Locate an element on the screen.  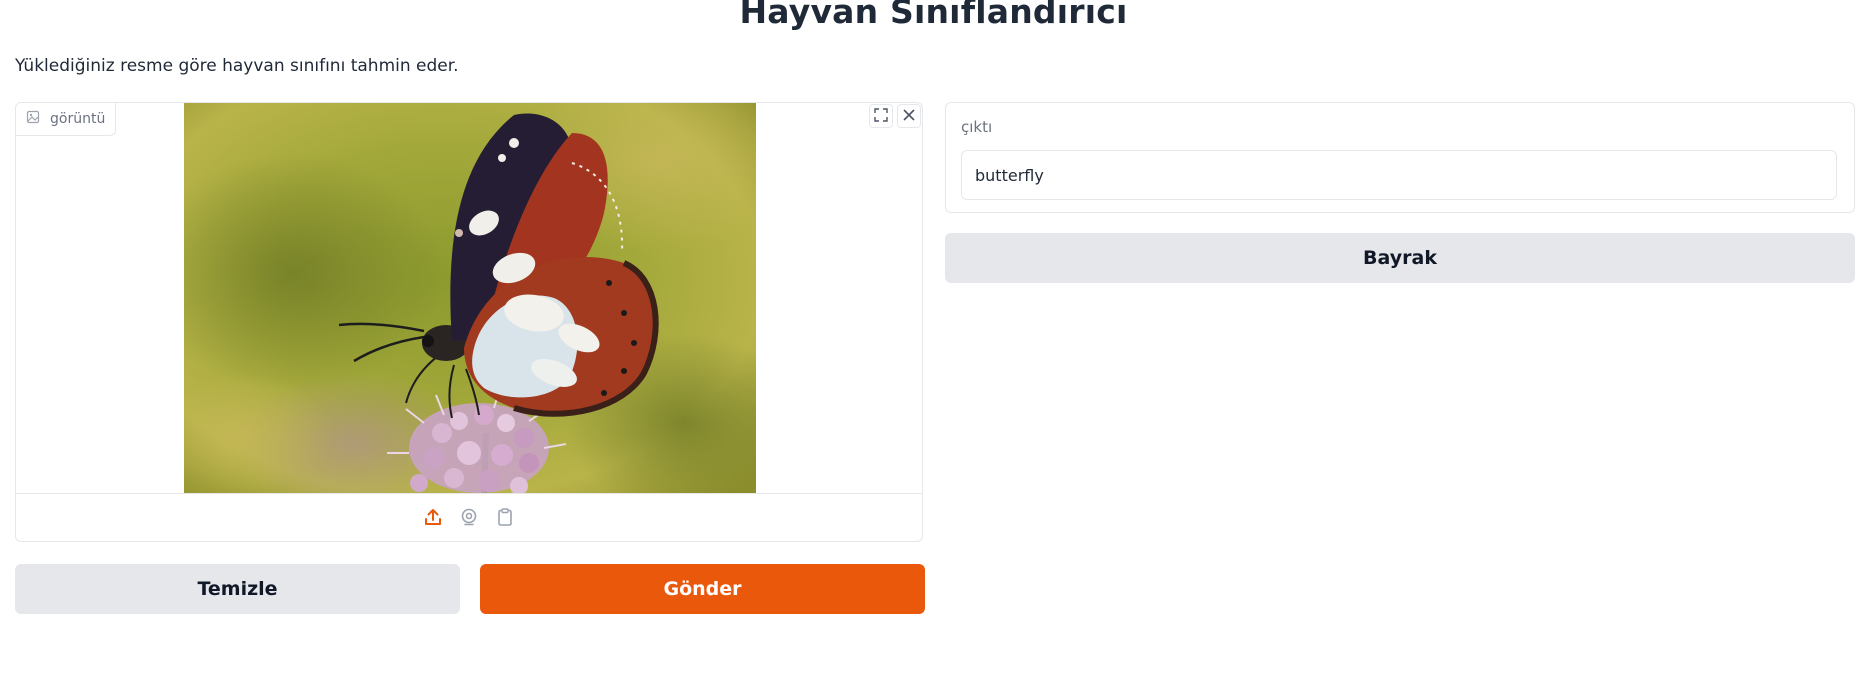
webcam-icon is located at coordinates (469, 519).